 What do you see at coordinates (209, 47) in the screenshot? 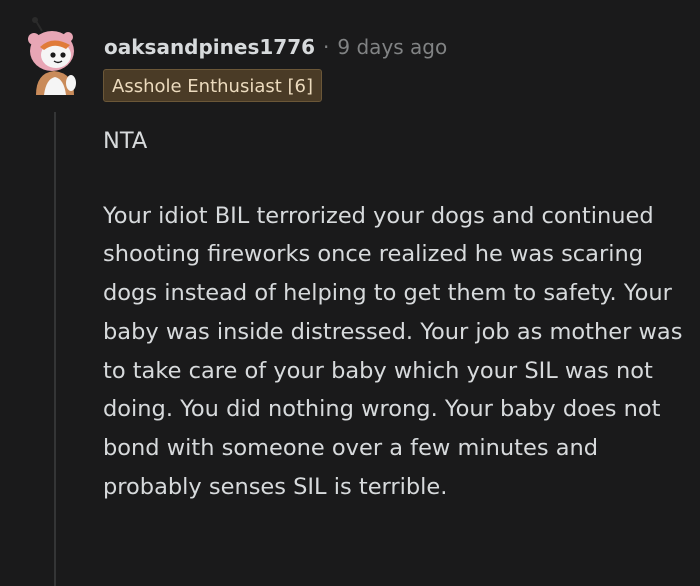
I see `username-link: oaksandpines1776` at bounding box center [209, 47].